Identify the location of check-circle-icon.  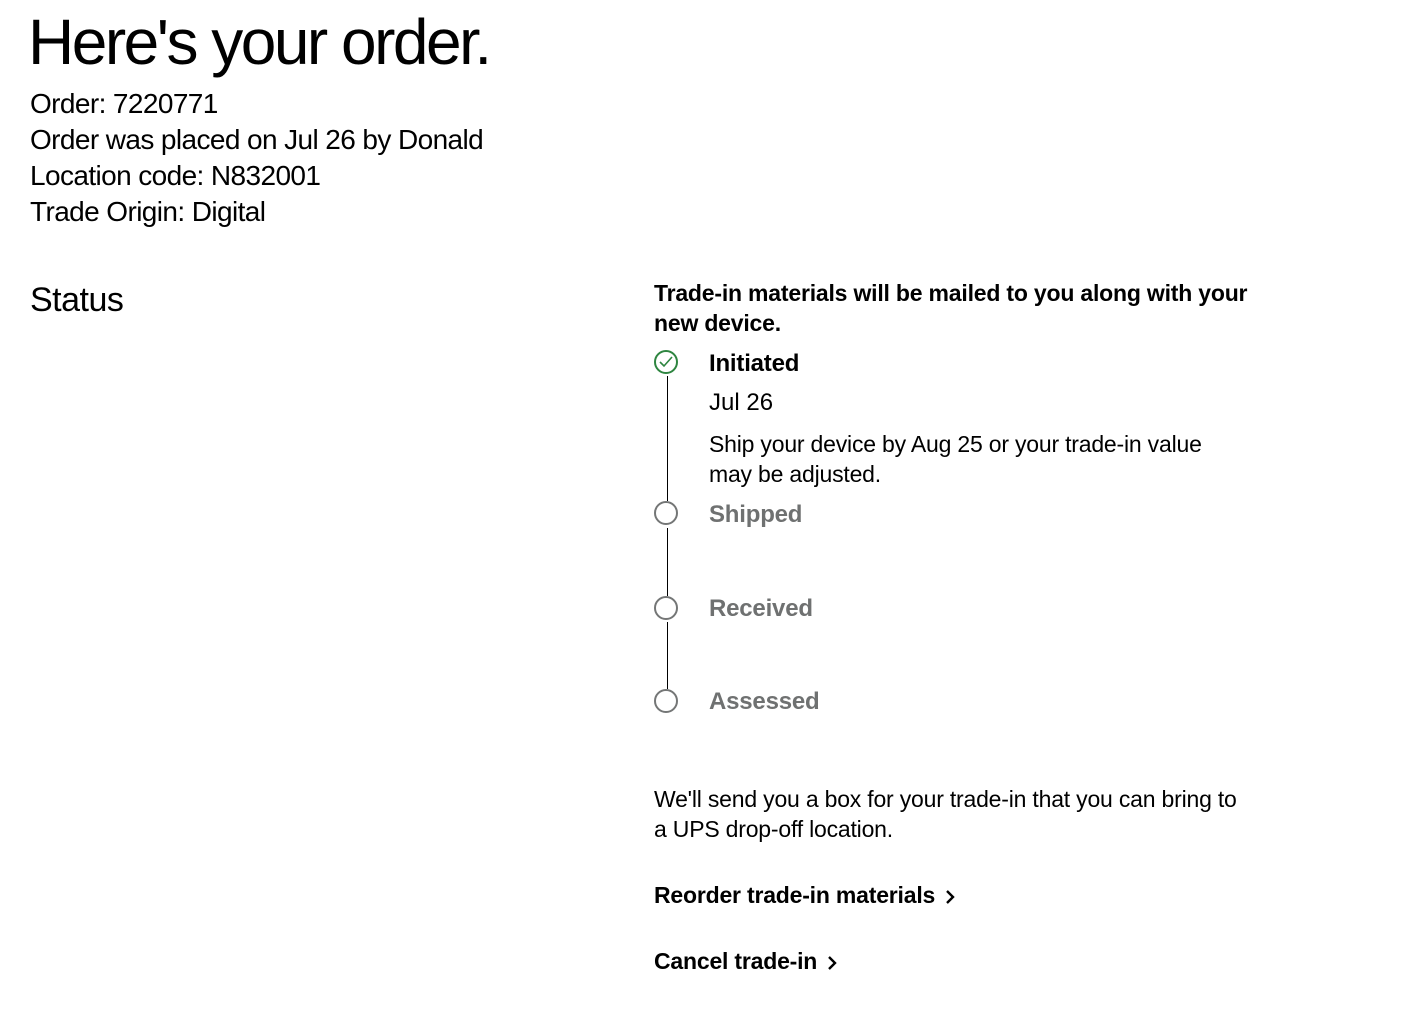
(666, 362).